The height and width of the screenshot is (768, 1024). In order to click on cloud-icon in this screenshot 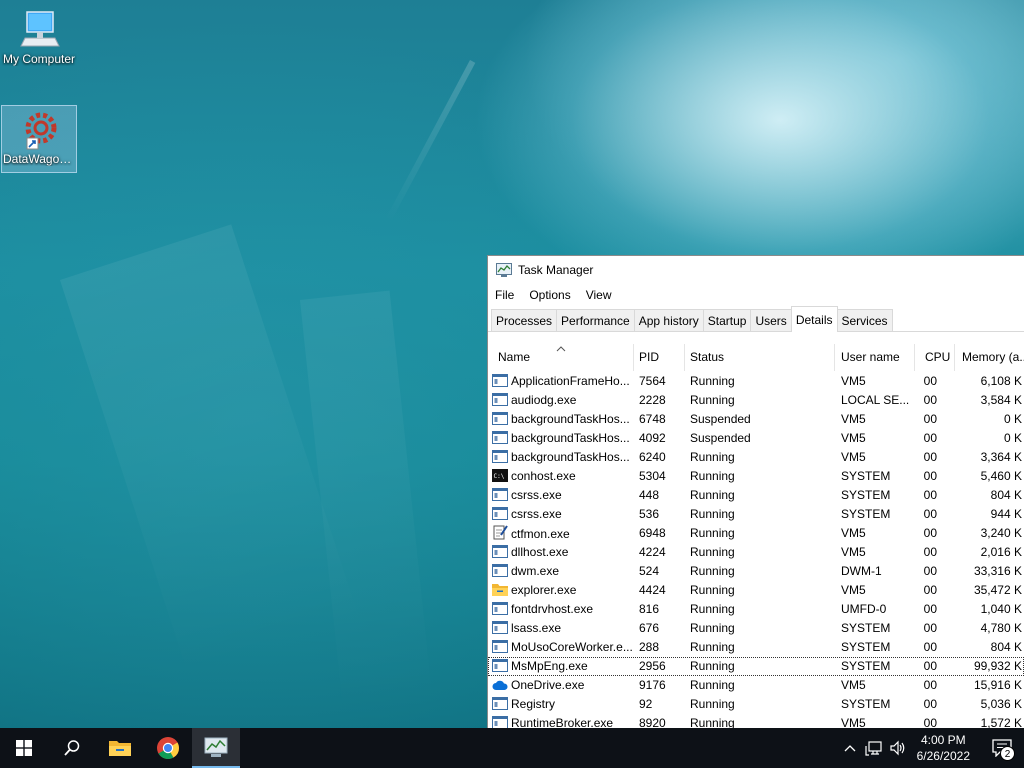, I will do `click(500, 684)`.